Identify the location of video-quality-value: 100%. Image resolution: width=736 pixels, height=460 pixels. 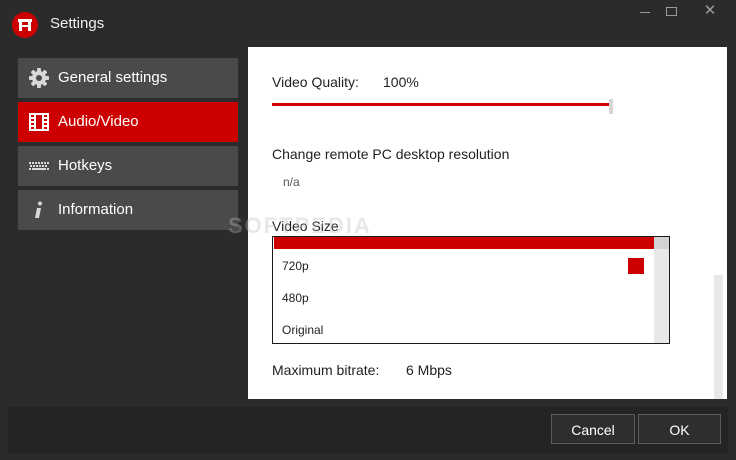
(401, 82).